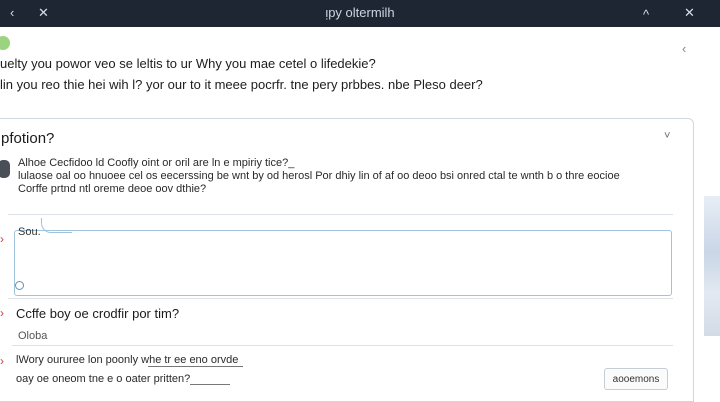  I want to click on question-icon, so click(5, 169).